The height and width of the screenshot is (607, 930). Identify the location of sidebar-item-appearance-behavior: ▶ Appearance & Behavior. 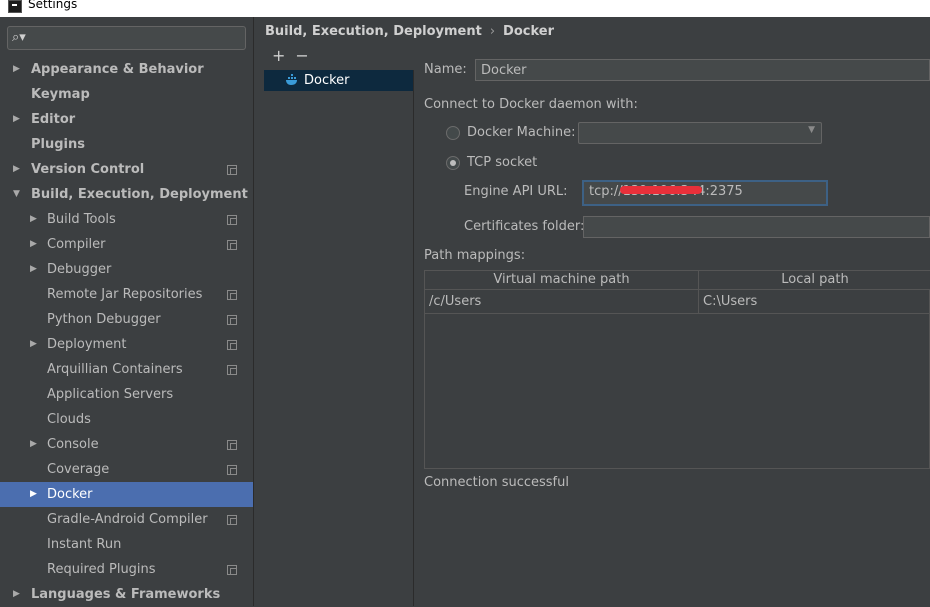
(126, 69).